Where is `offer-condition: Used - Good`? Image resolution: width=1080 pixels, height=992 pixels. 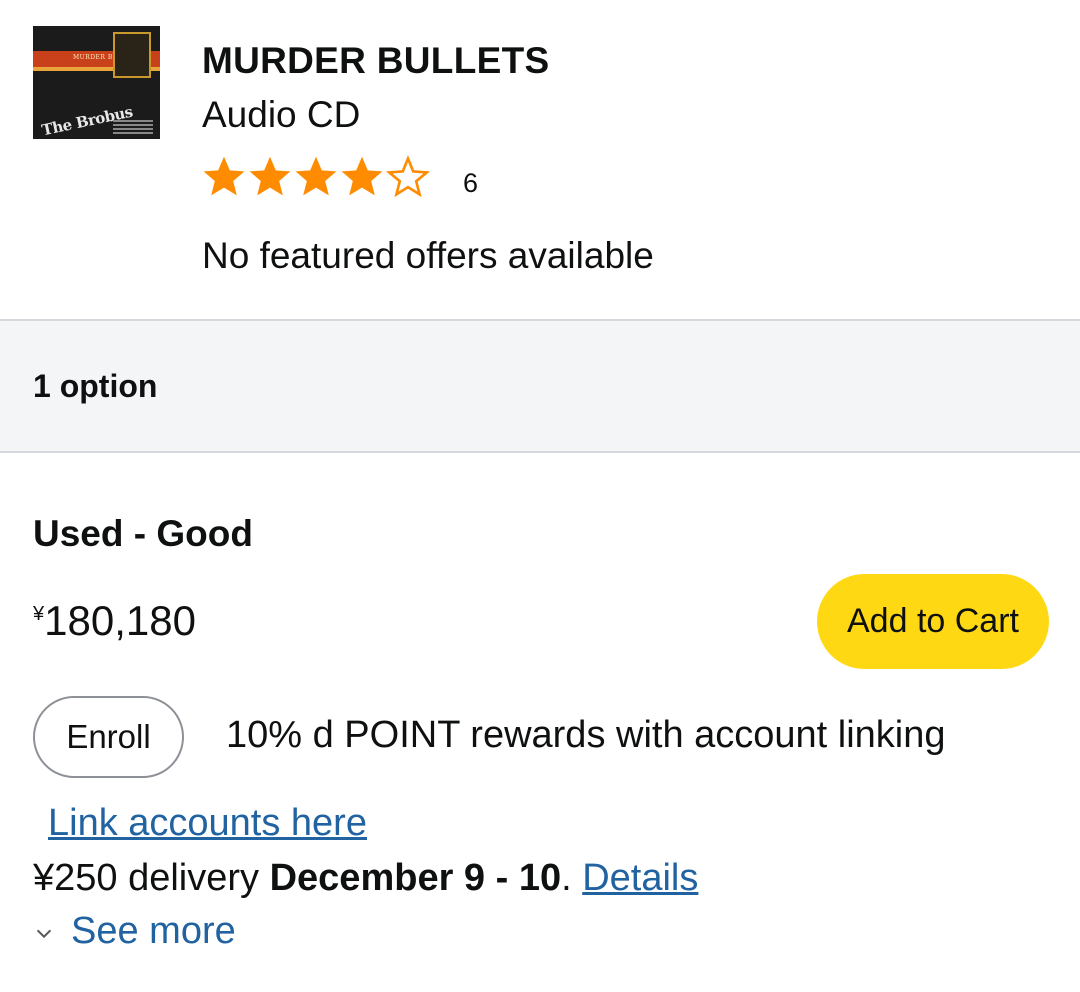
offer-condition: Used - Good is located at coordinates (143, 533).